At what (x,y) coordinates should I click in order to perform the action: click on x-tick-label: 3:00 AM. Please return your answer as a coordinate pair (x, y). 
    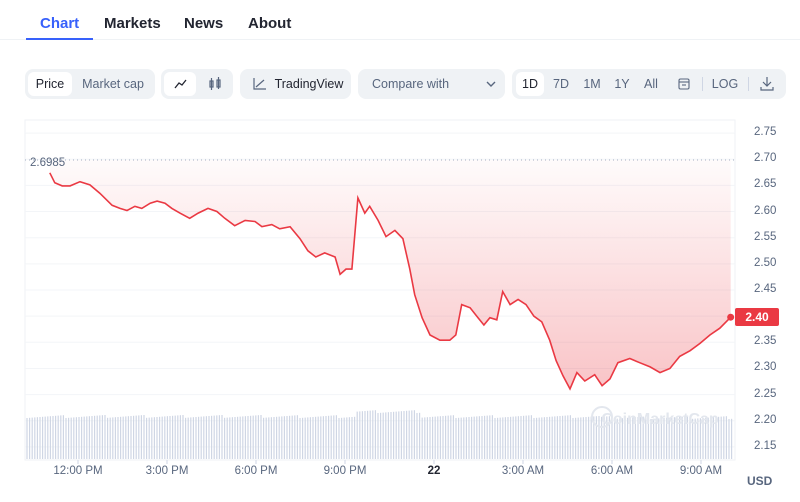
    Looking at the image, I should click on (523, 471).